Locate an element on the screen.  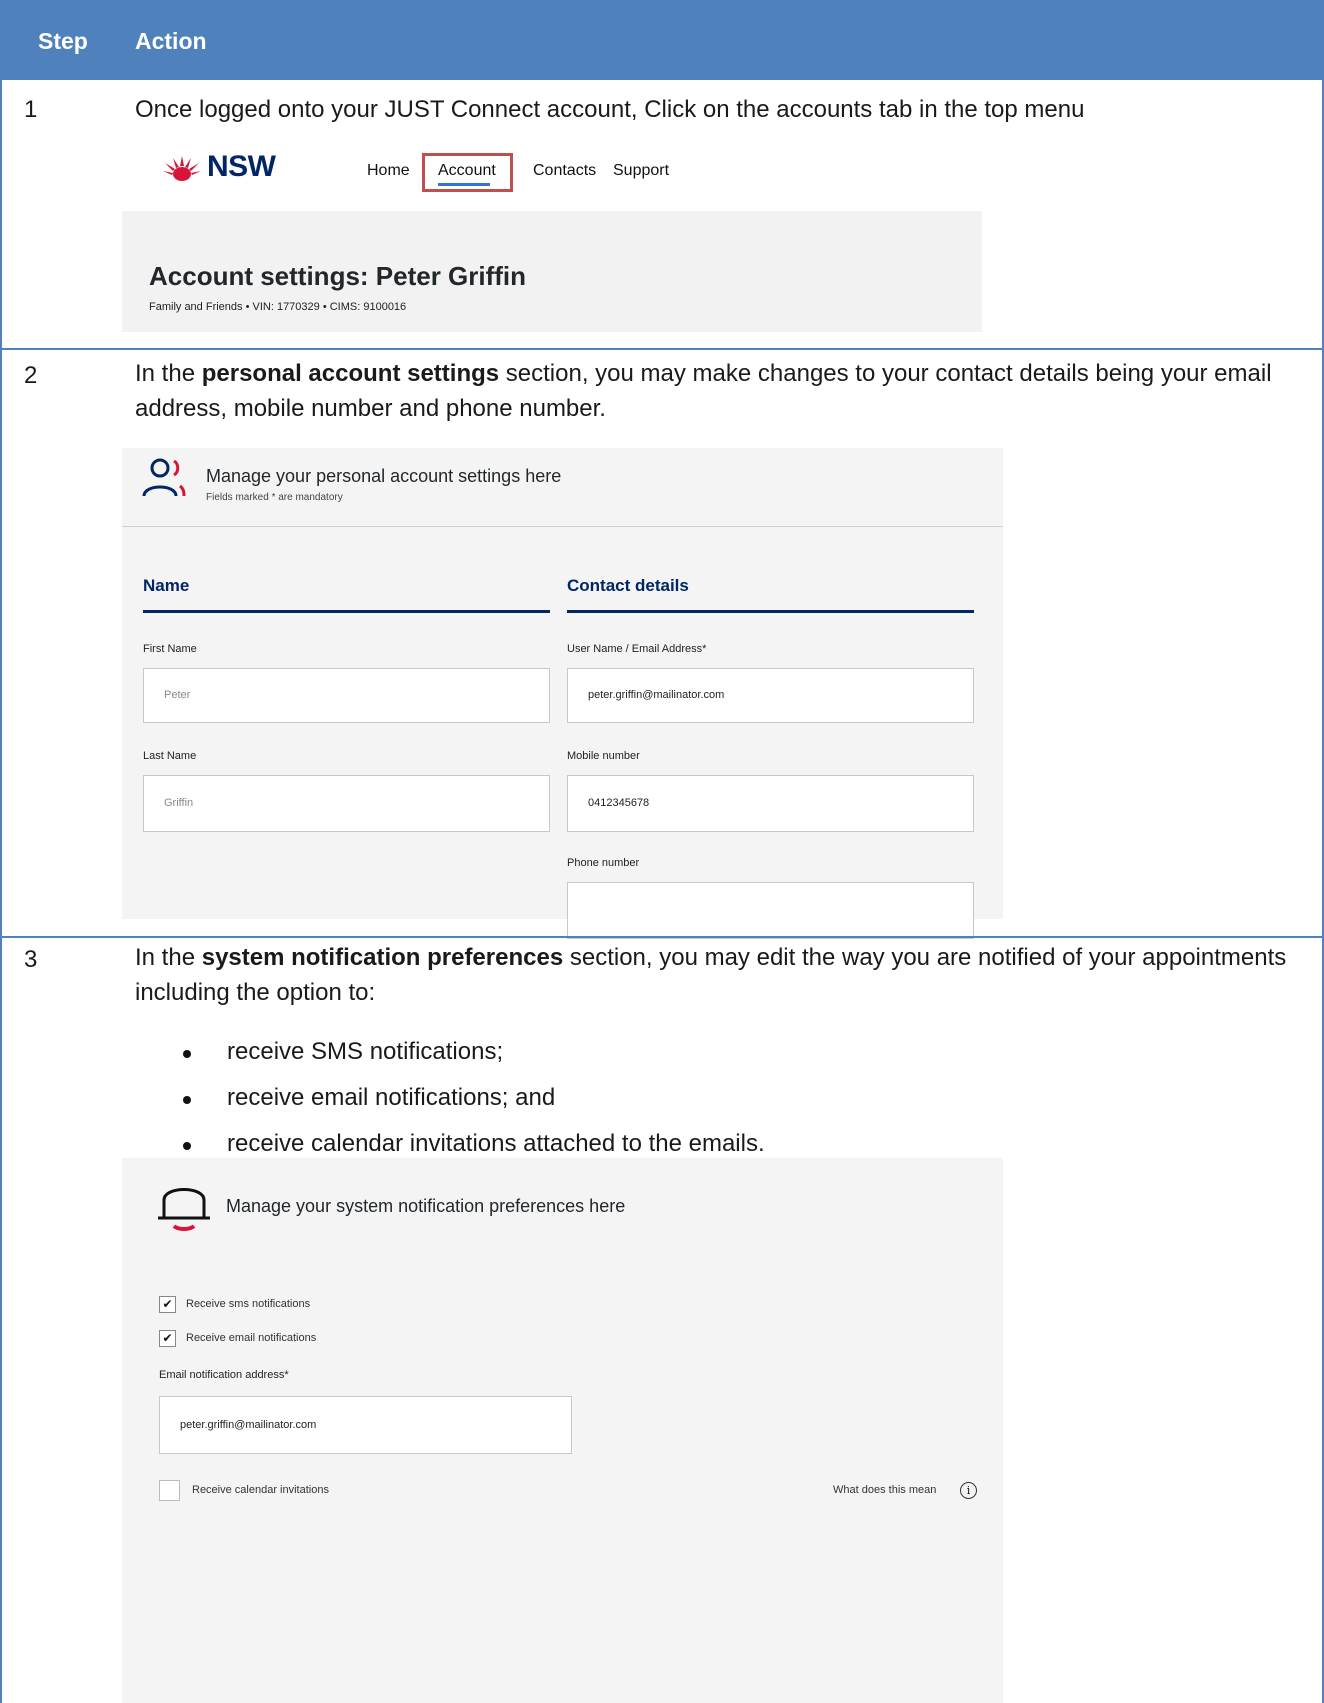
email-checkbox: ✔ is located at coordinates (167, 1338).